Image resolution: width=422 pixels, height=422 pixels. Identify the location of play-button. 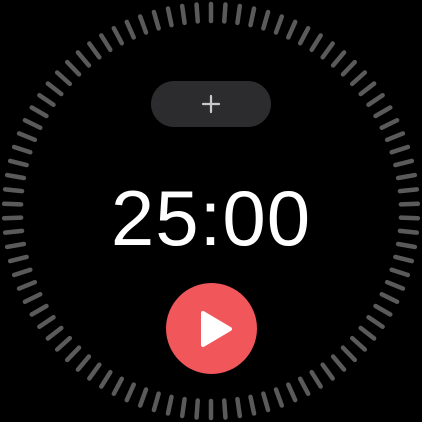
(211, 328).